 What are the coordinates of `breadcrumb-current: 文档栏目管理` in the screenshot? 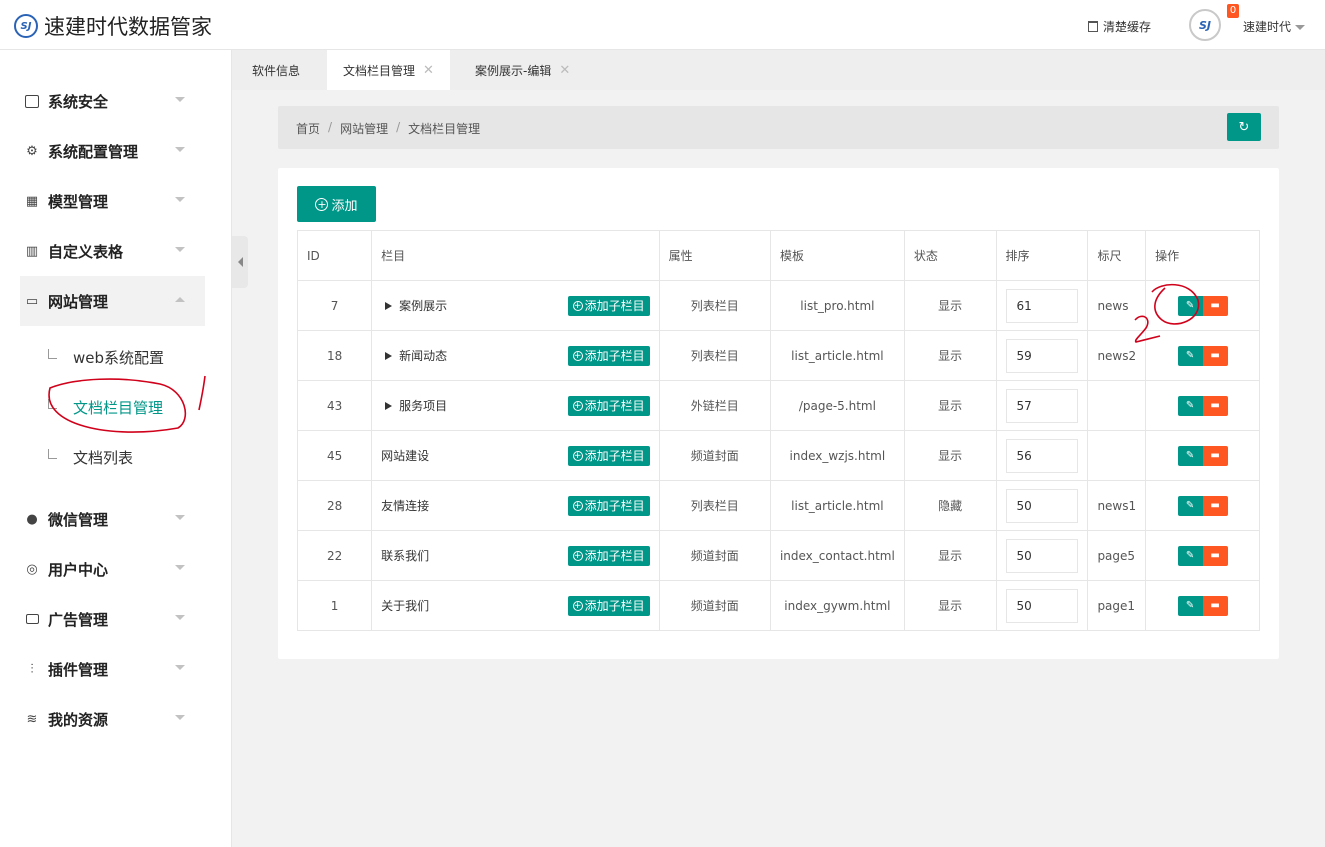 It's located at (444, 129).